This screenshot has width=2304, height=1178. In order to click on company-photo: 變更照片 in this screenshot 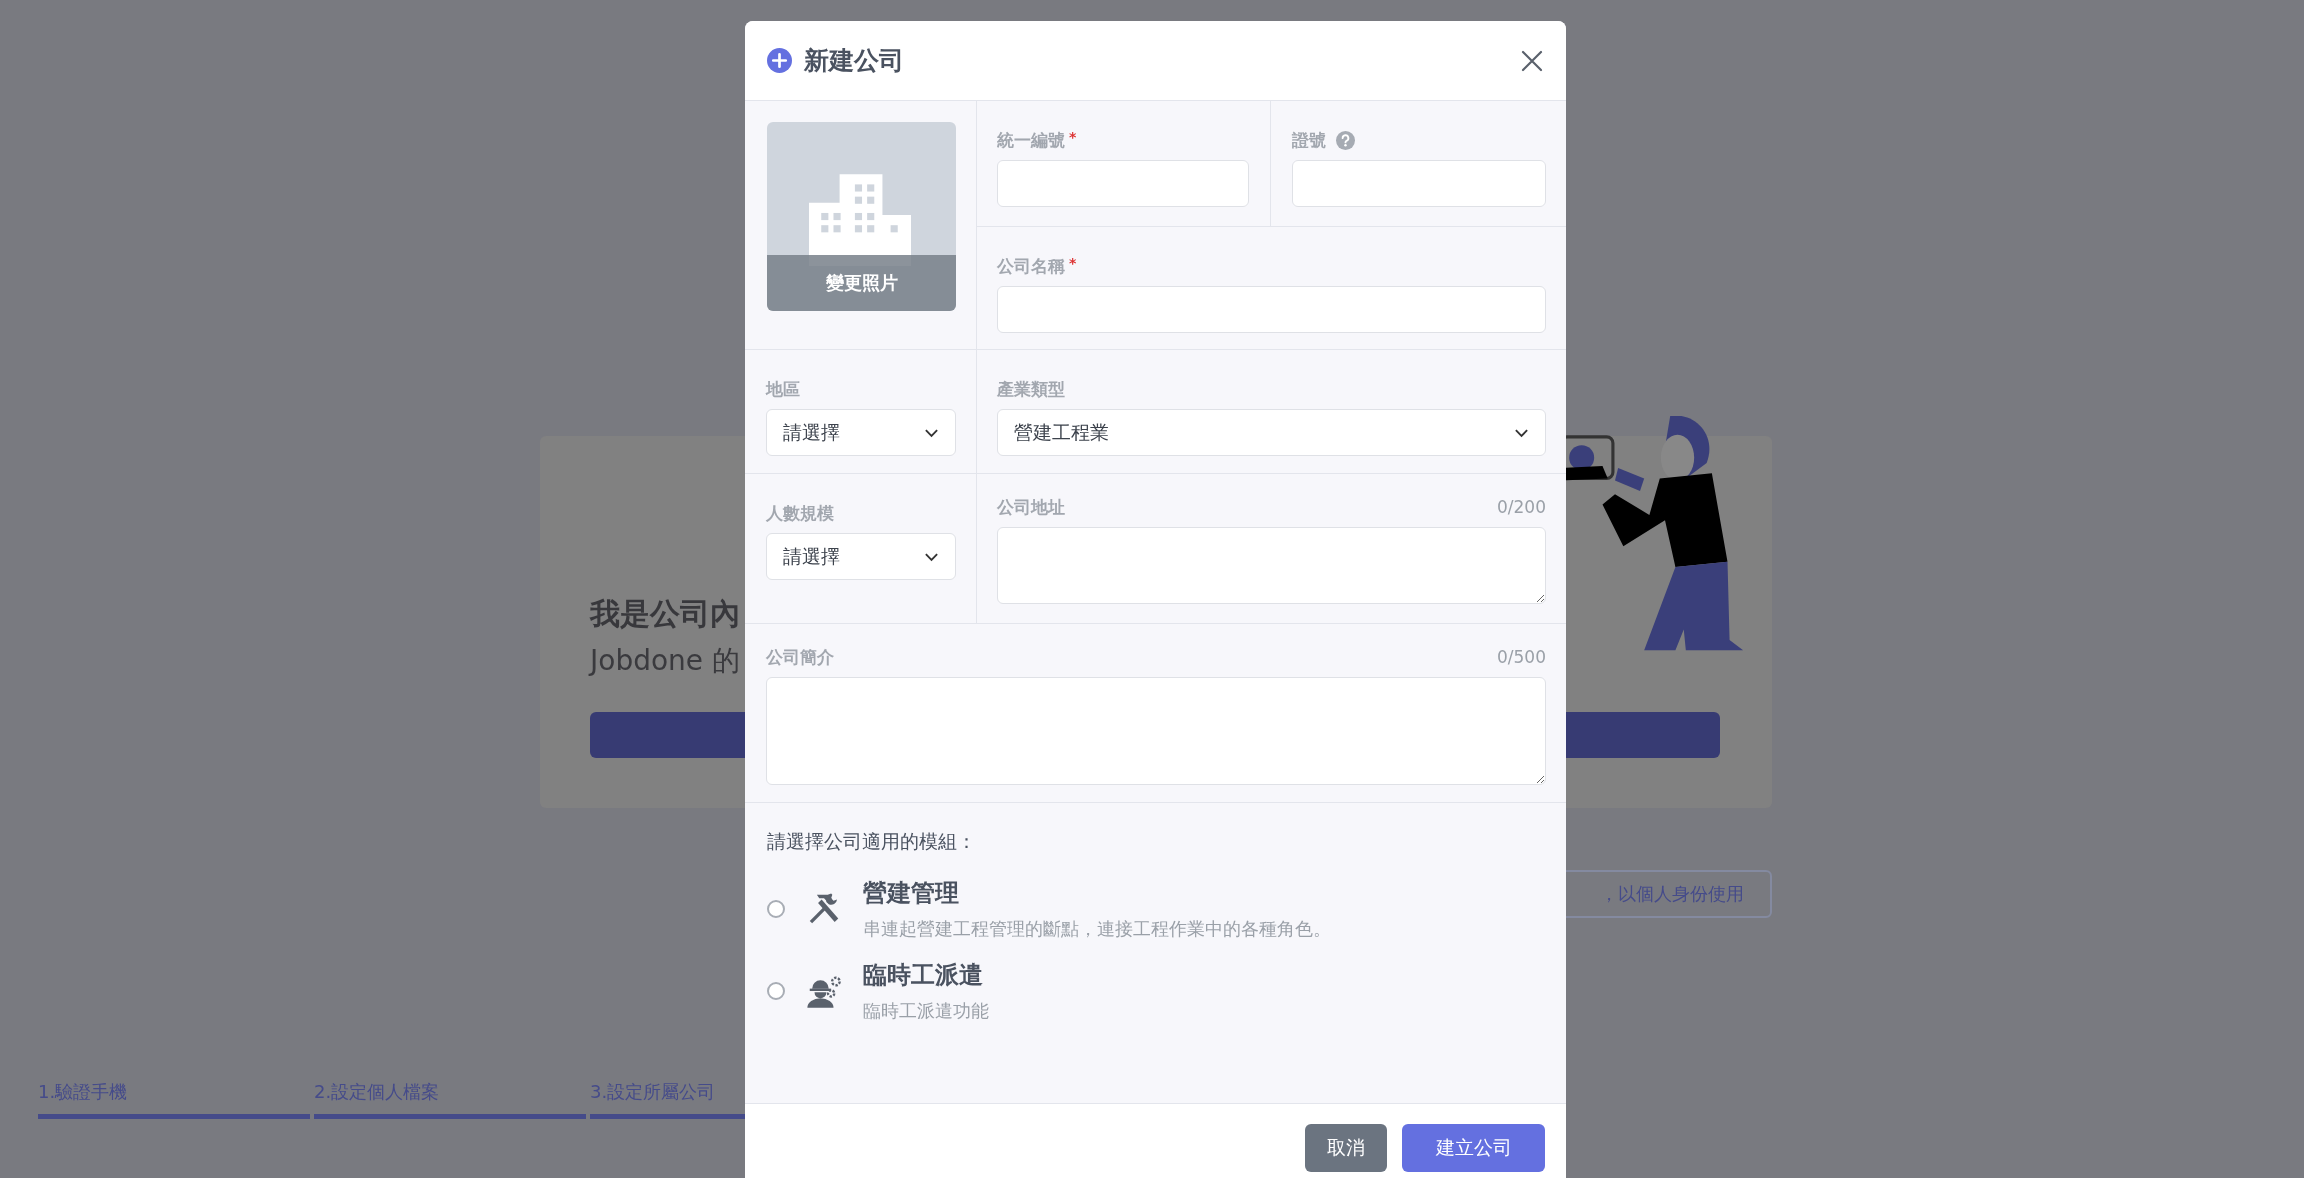, I will do `click(861, 216)`.